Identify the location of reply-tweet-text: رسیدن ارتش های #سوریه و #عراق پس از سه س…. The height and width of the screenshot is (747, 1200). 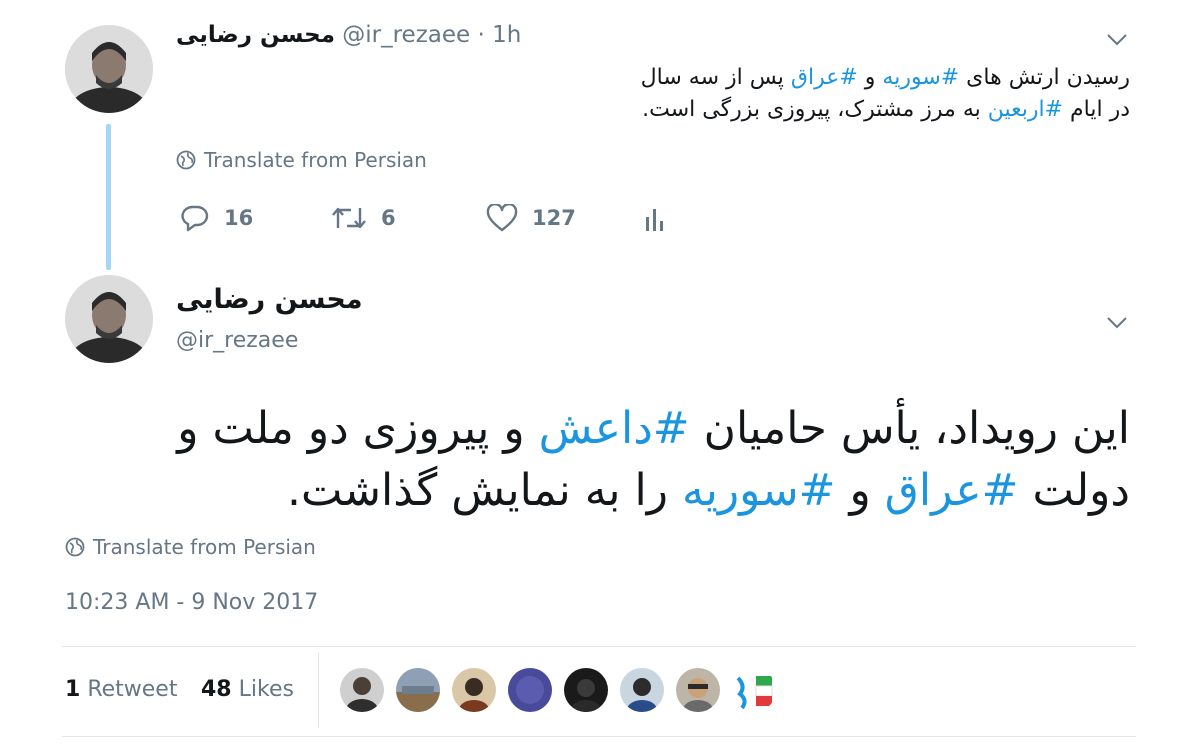
(875, 94).